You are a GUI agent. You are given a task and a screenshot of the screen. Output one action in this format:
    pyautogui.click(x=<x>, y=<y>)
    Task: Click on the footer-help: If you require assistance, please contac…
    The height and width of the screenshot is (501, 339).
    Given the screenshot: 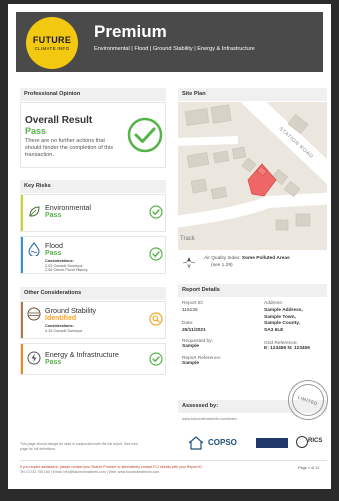 What is the action you would take?
    pyautogui.click(x=111, y=467)
    